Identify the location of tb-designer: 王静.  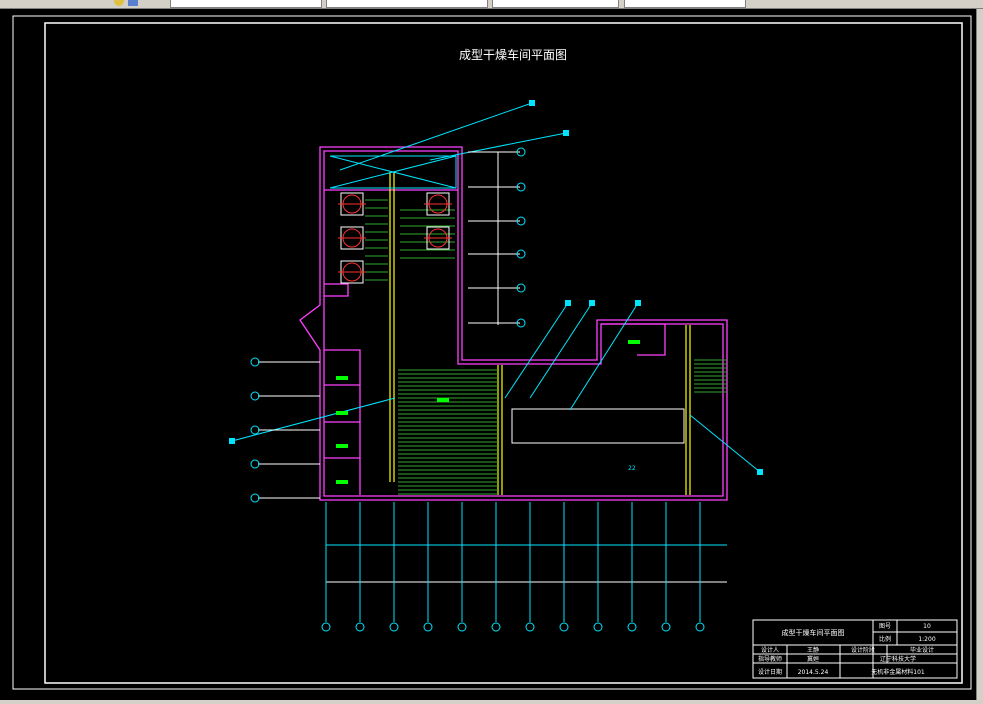
(813, 650).